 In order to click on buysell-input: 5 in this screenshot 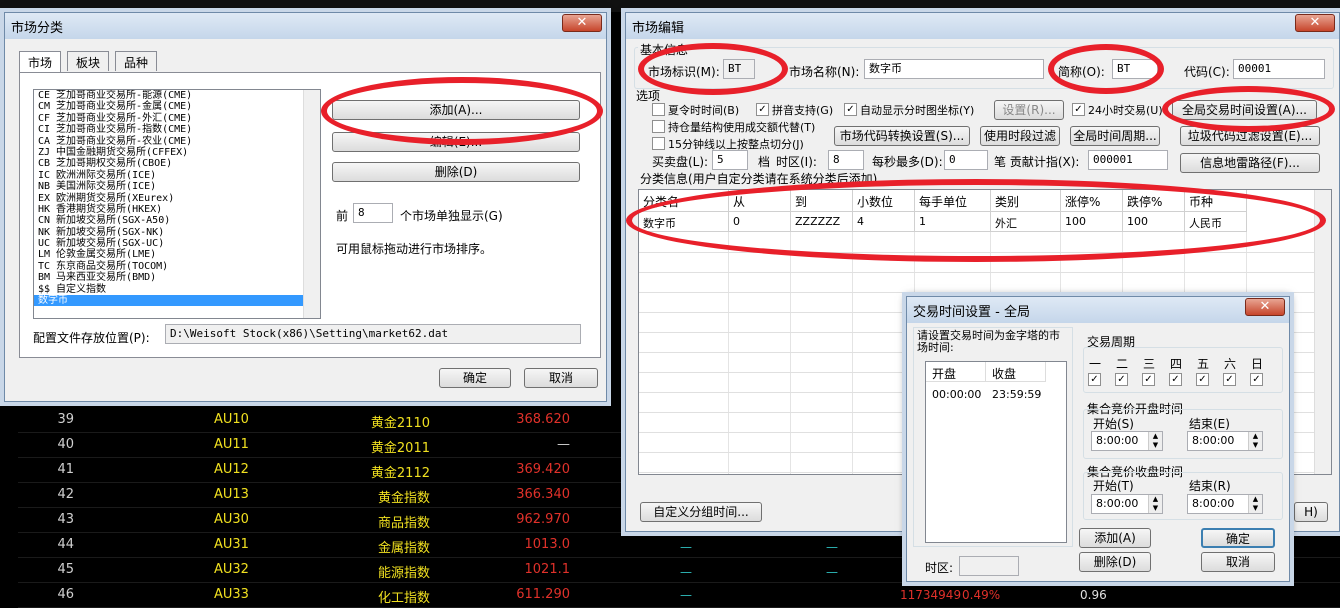, I will do `click(730, 160)`.